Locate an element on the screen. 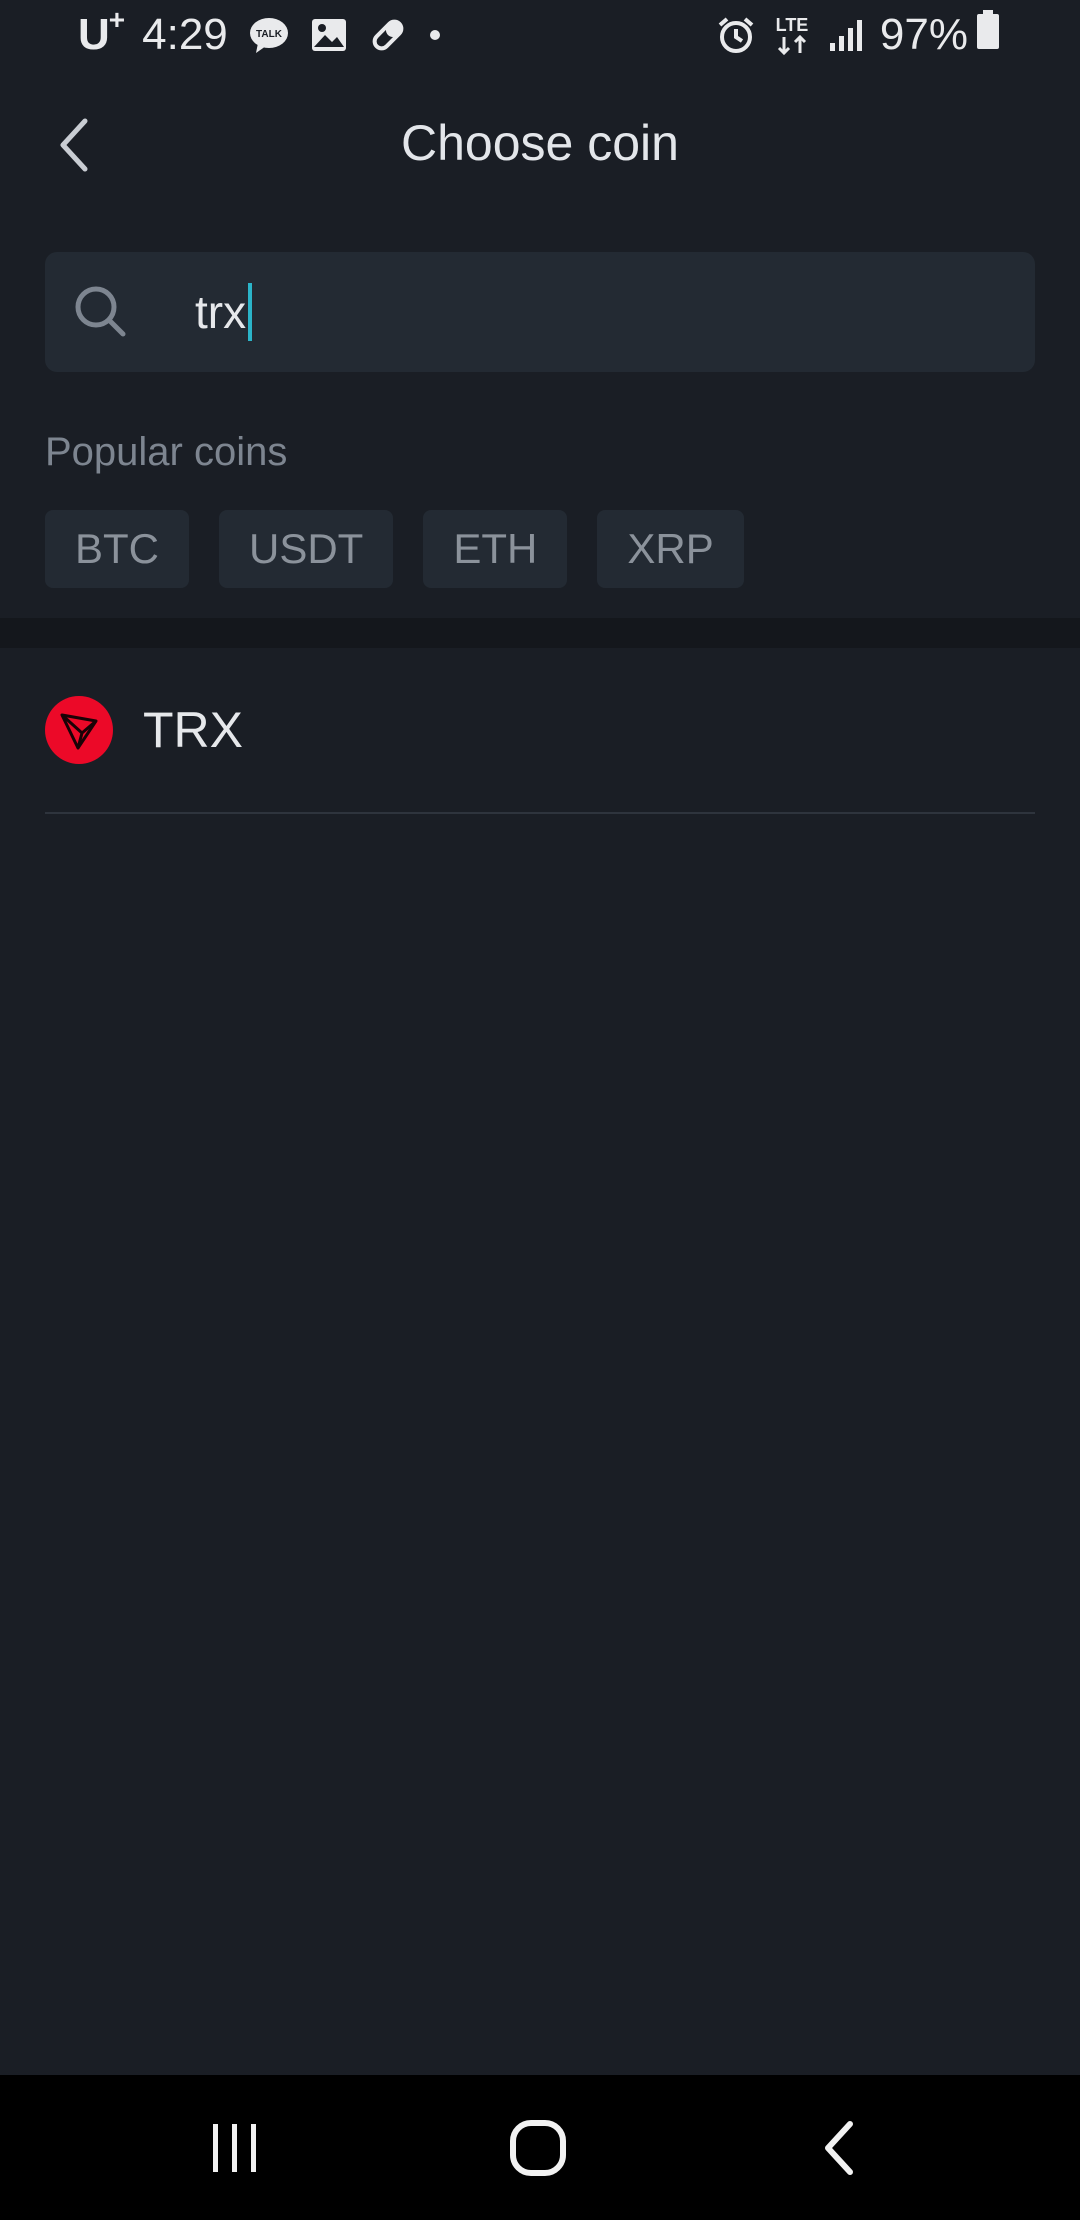 Image resolution: width=1080 pixels, height=2220 pixels. coin-result-row: TRX is located at coordinates (540, 731).